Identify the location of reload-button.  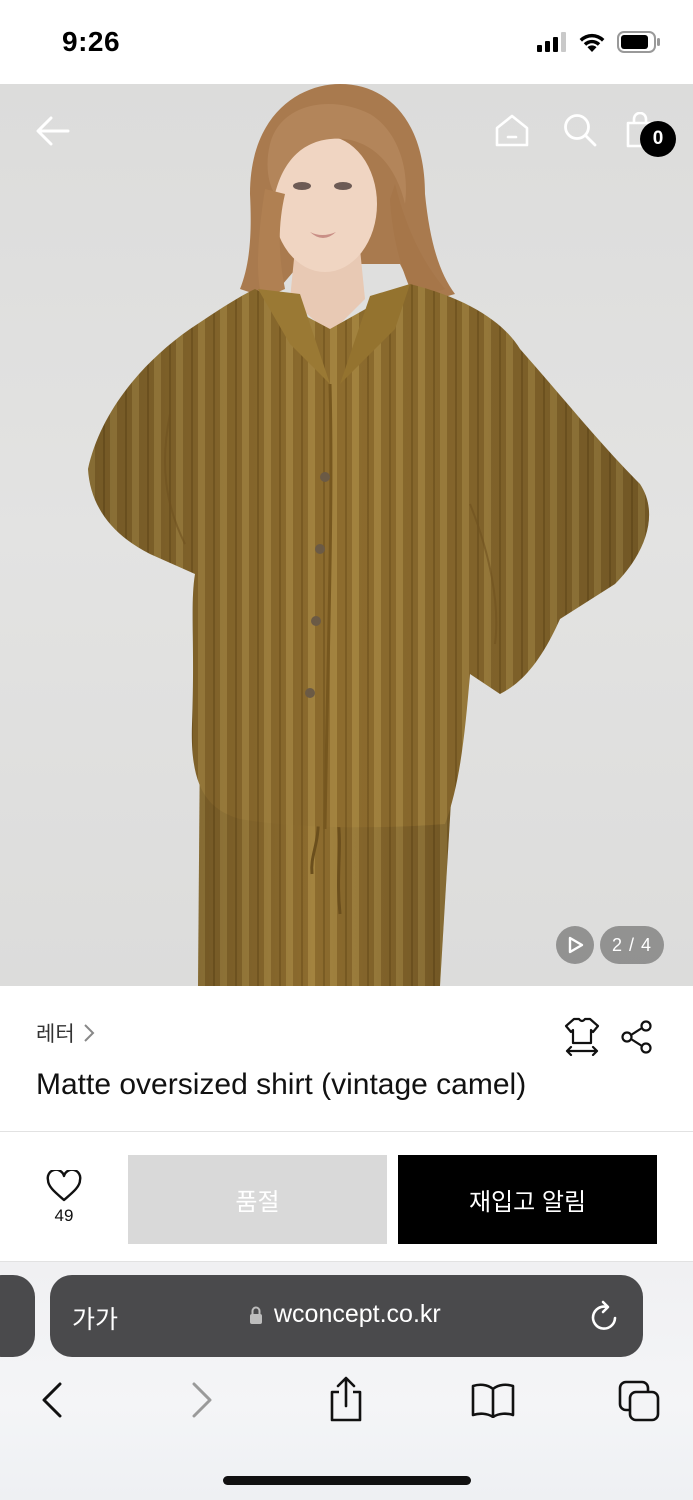
(604, 1318).